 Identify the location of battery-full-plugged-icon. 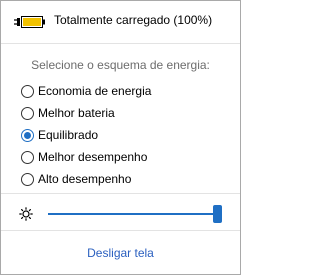
(29, 22).